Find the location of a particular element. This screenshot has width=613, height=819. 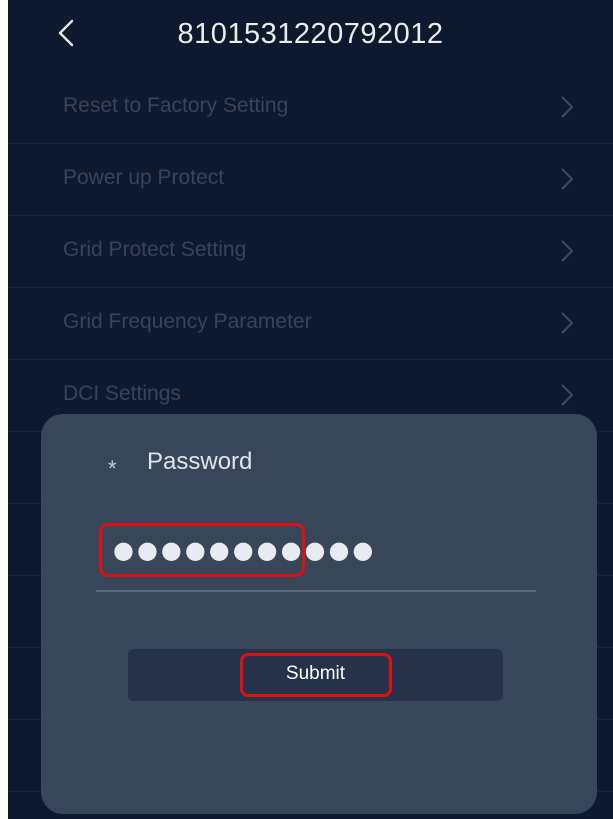

submit-button: Submit is located at coordinates (315, 675).